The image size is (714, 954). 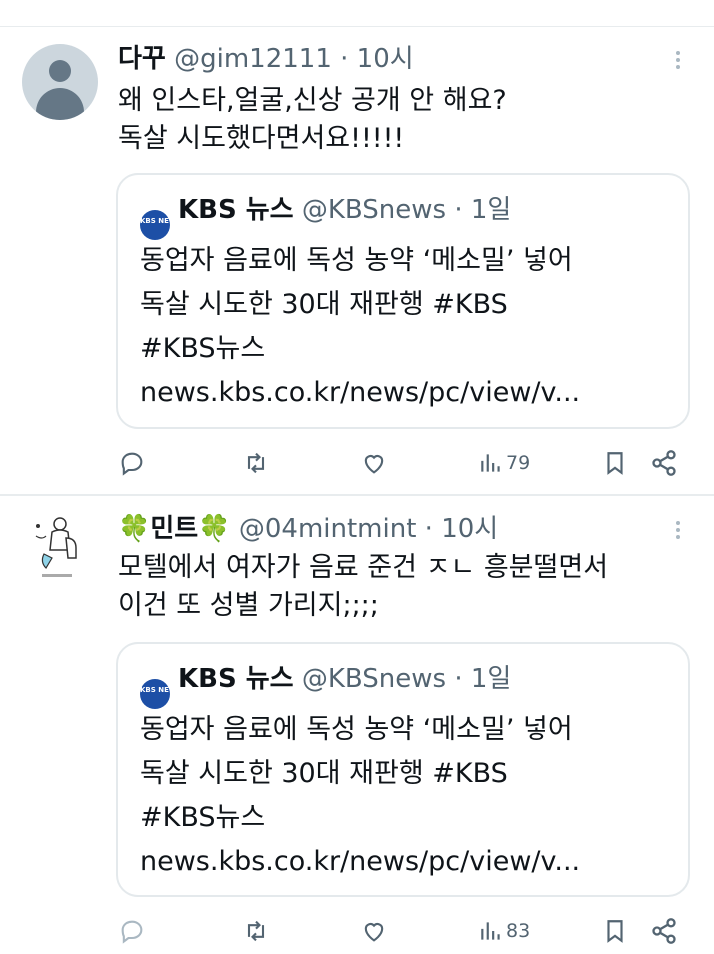 I want to click on profile-avatar, so click(x=60, y=550).